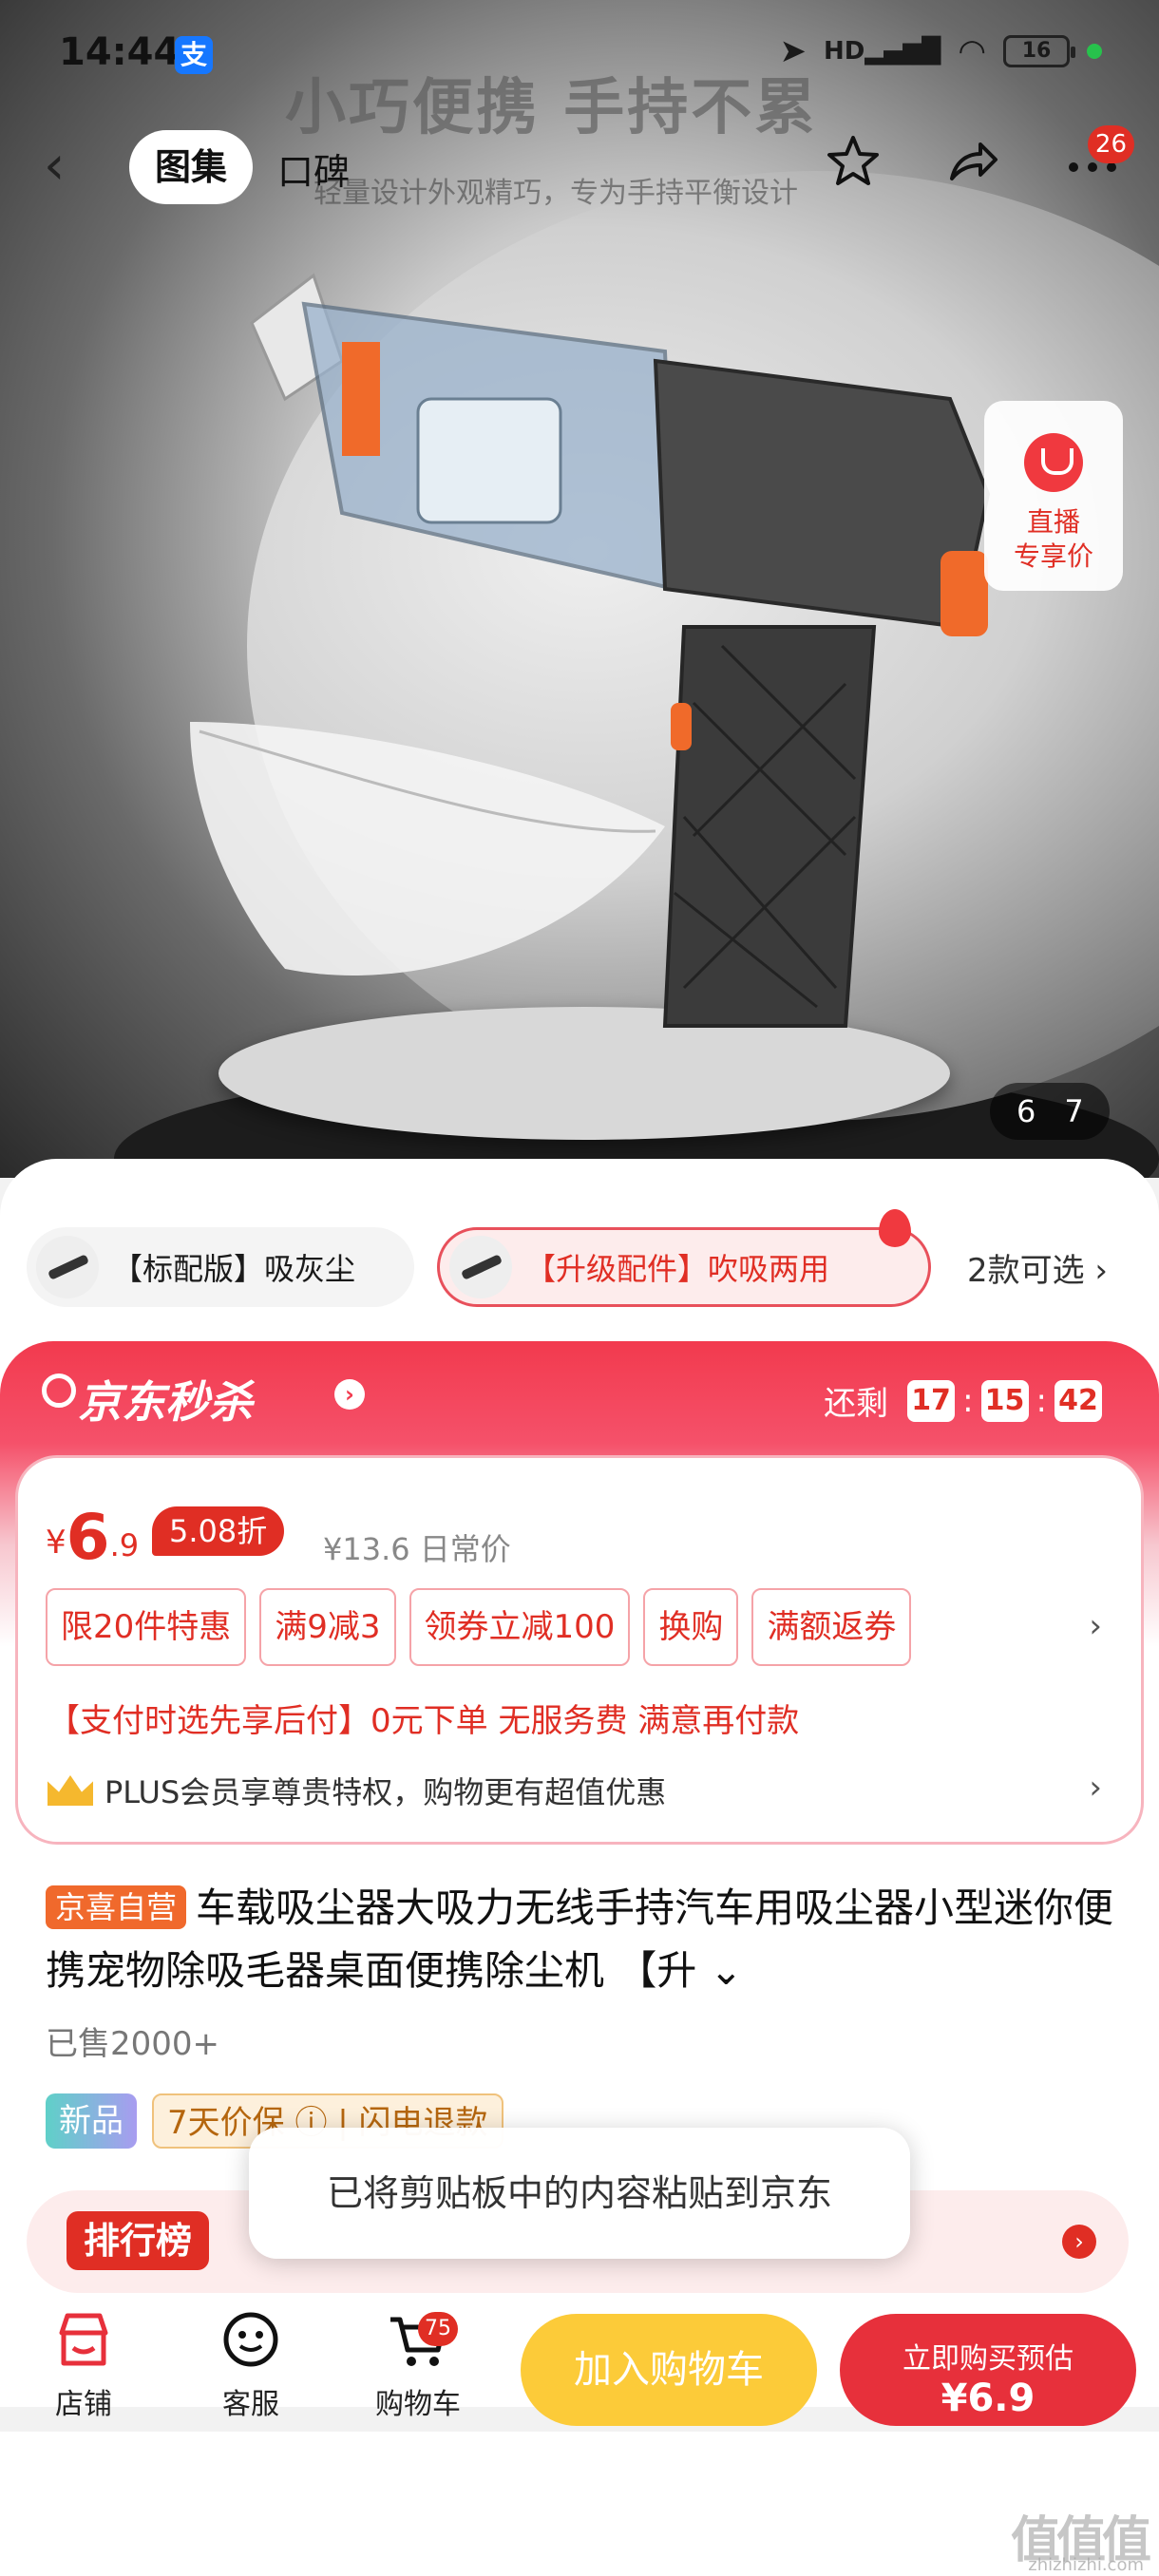 The width and height of the screenshot is (1159, 2576). I want to click on sku-option-upgrade: 【升级配件】吹吸两用, so click(684, 1258).